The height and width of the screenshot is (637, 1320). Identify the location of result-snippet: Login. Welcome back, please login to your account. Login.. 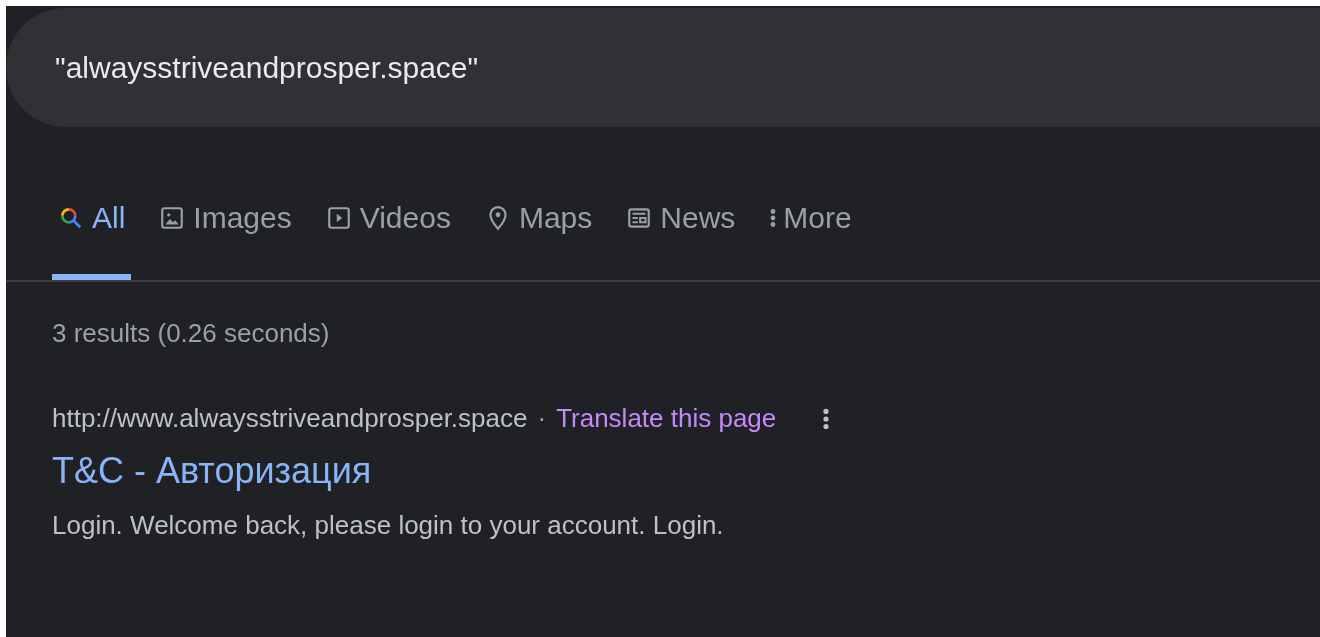
(388, 525).